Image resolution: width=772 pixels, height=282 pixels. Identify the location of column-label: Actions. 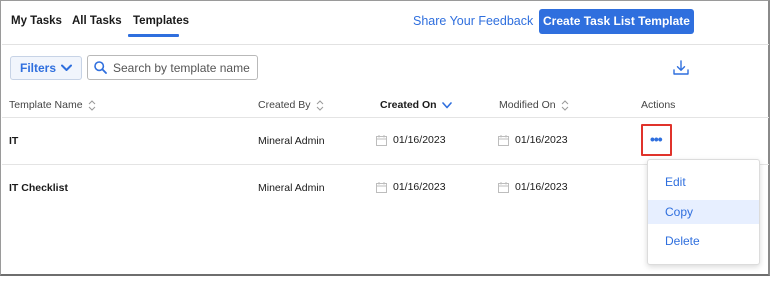
(658, 105).